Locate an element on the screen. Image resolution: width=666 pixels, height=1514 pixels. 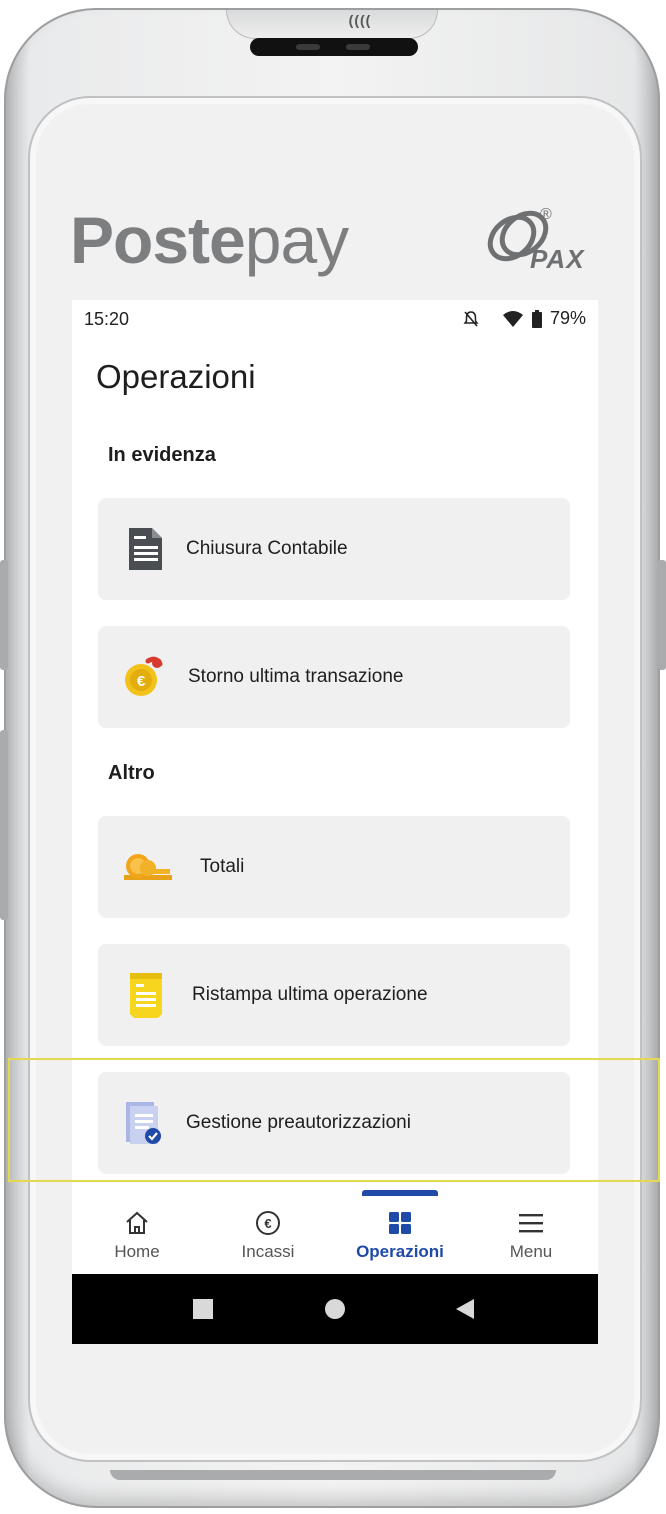
card-totali: Totali is located at coordinates (334, 867).